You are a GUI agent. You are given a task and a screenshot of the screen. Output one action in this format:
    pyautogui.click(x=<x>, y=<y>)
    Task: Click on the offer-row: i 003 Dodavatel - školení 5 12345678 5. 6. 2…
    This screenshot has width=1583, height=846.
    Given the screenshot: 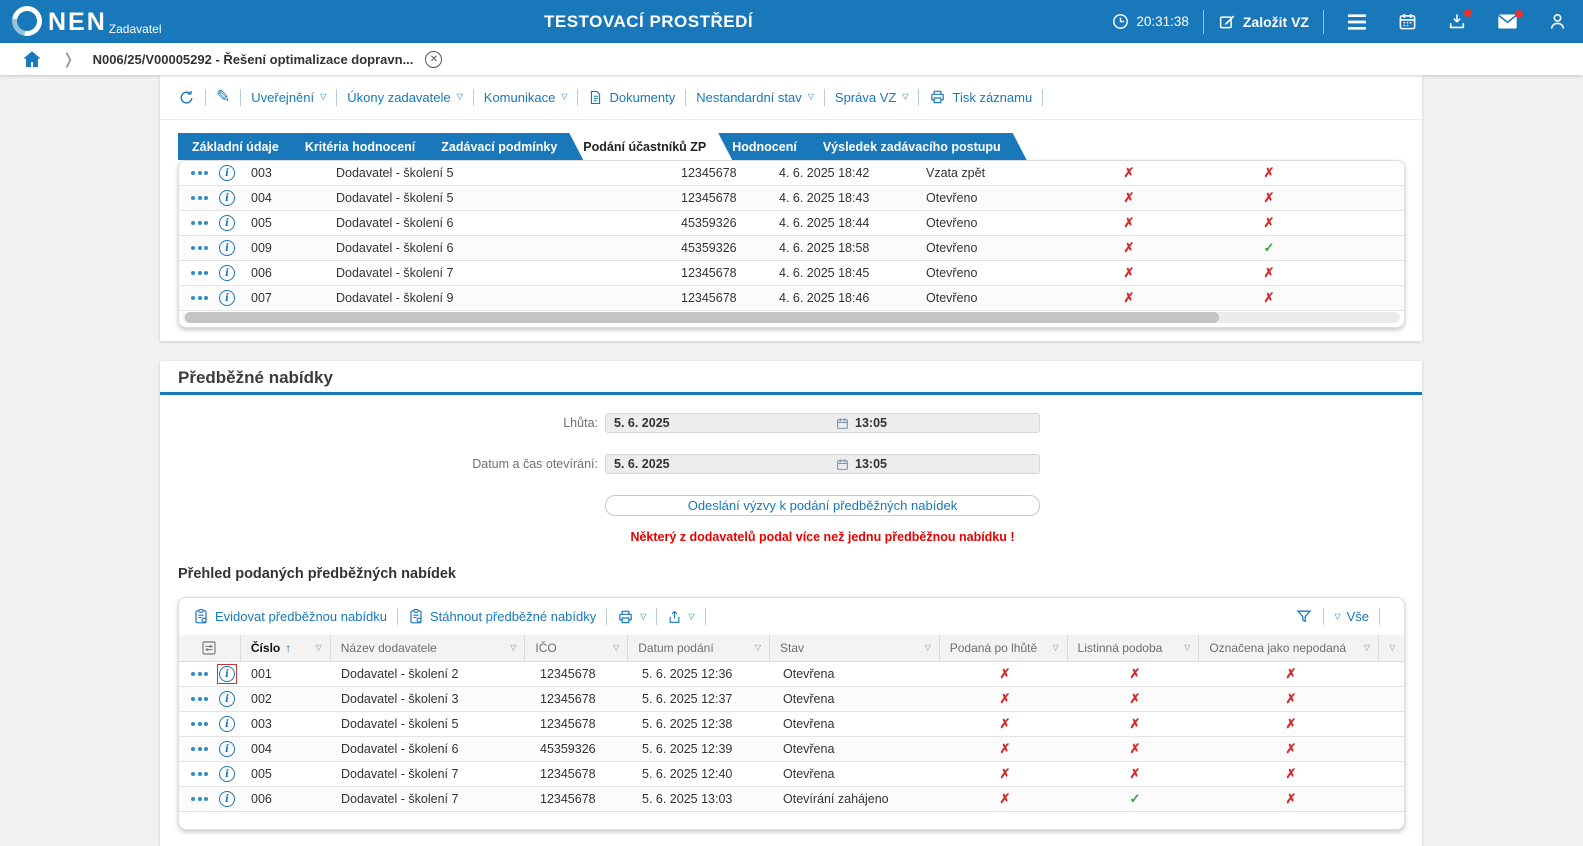 What is the action you would take?
    pyautogui.click(x=791, y=724)
    